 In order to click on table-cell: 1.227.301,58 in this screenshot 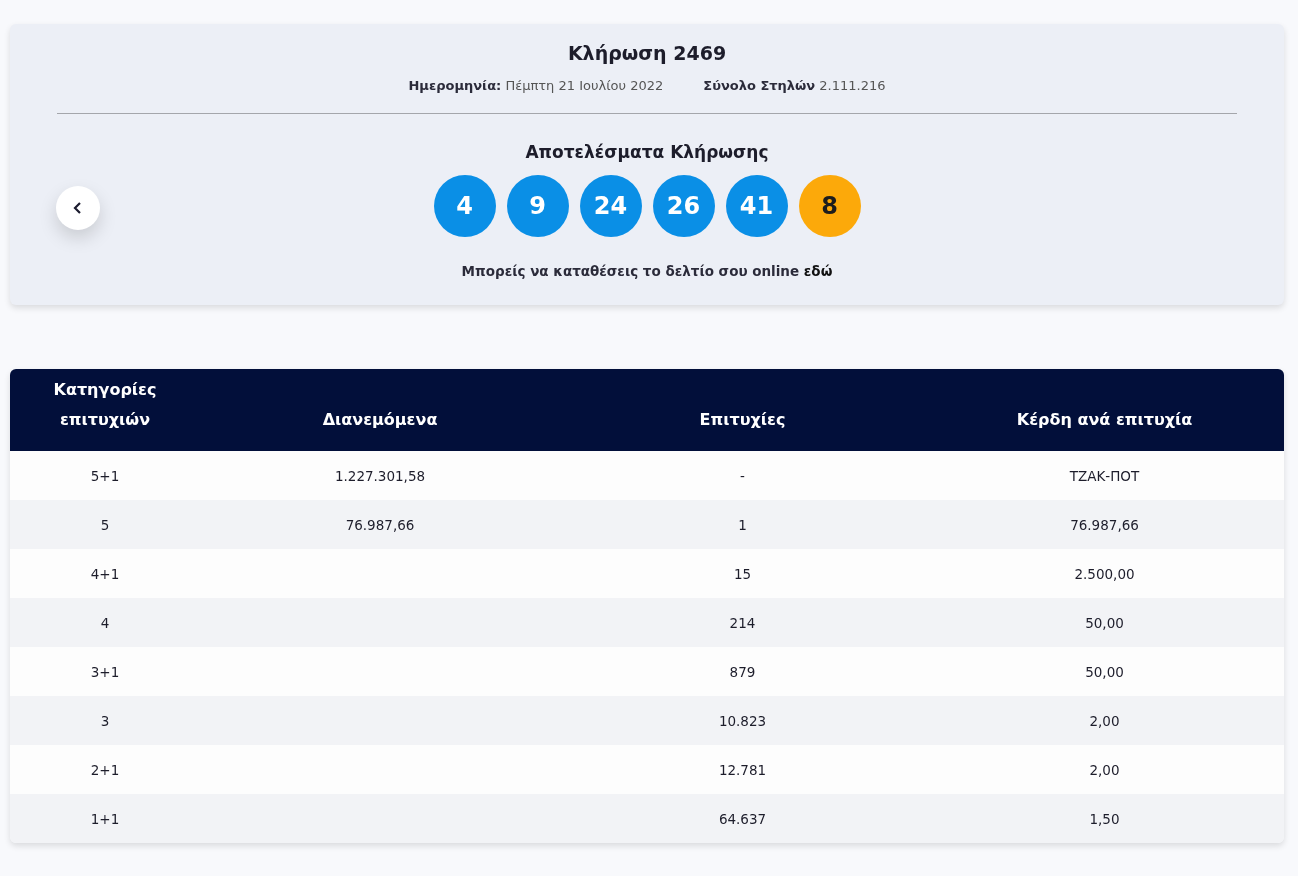, I will do `click(380, 475)`.